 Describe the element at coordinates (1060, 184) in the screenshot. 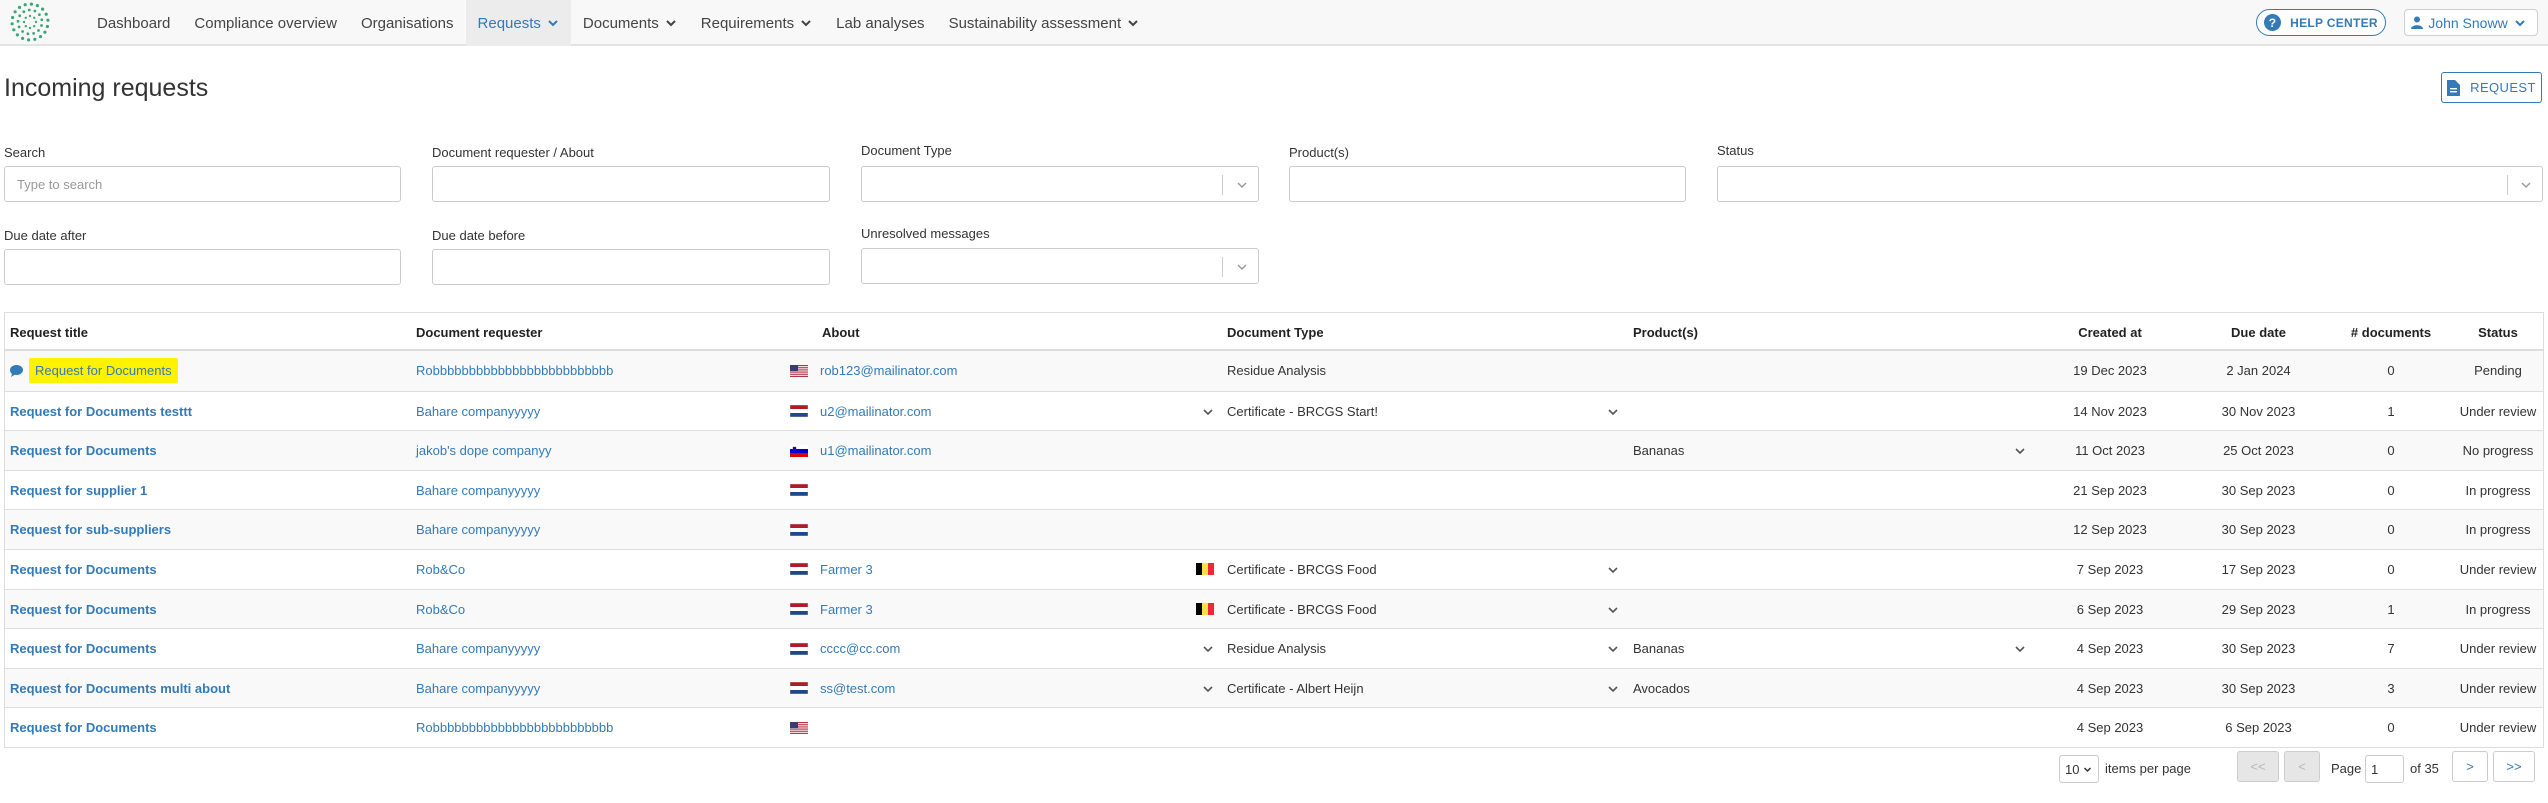

I see `doctype-filter-select` at that location.